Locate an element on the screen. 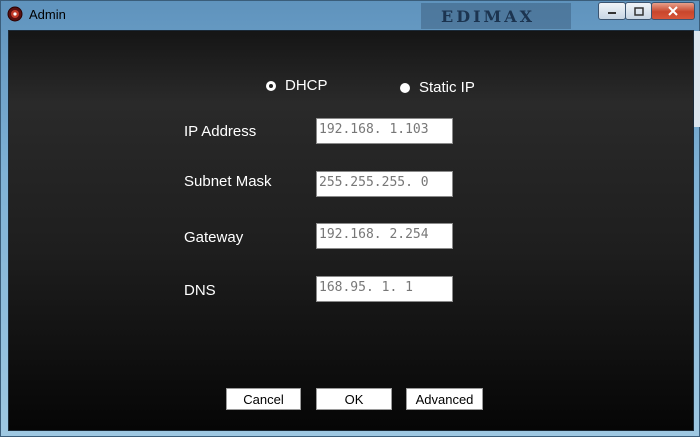 The height and width of the screenshot is (437, 700). subnet-mask-field: 255.255.255. 0 is located at coordinates (384, 184).